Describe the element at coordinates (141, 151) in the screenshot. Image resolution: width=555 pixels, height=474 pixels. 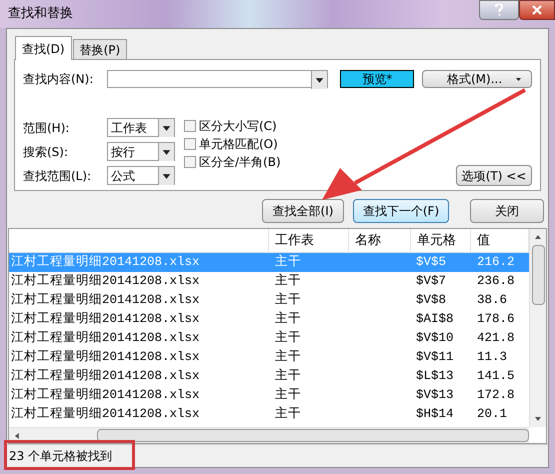
I see `option-select: 按行` at that location.